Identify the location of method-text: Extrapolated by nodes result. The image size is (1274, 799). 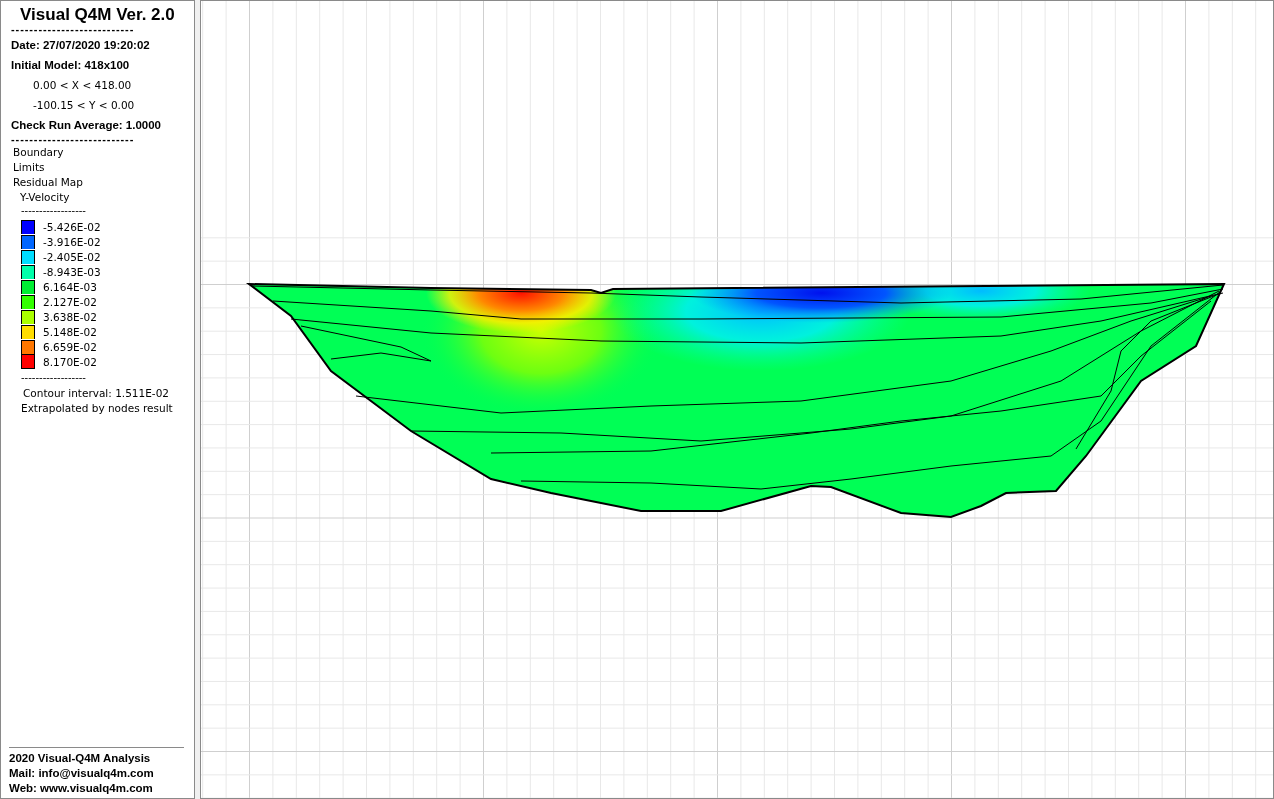
(97, 408).